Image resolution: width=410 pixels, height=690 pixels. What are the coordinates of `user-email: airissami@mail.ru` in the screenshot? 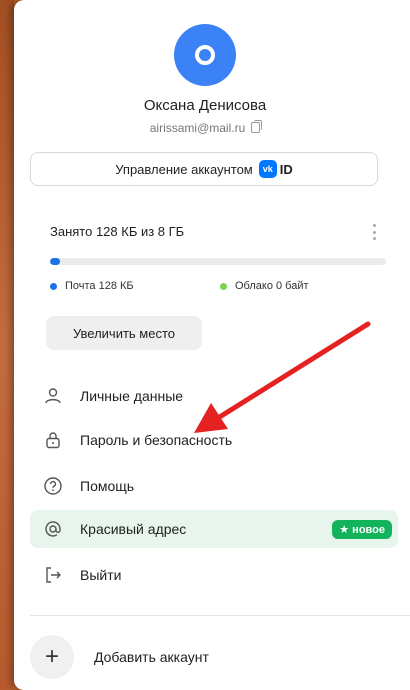 It's located at (197, 128).